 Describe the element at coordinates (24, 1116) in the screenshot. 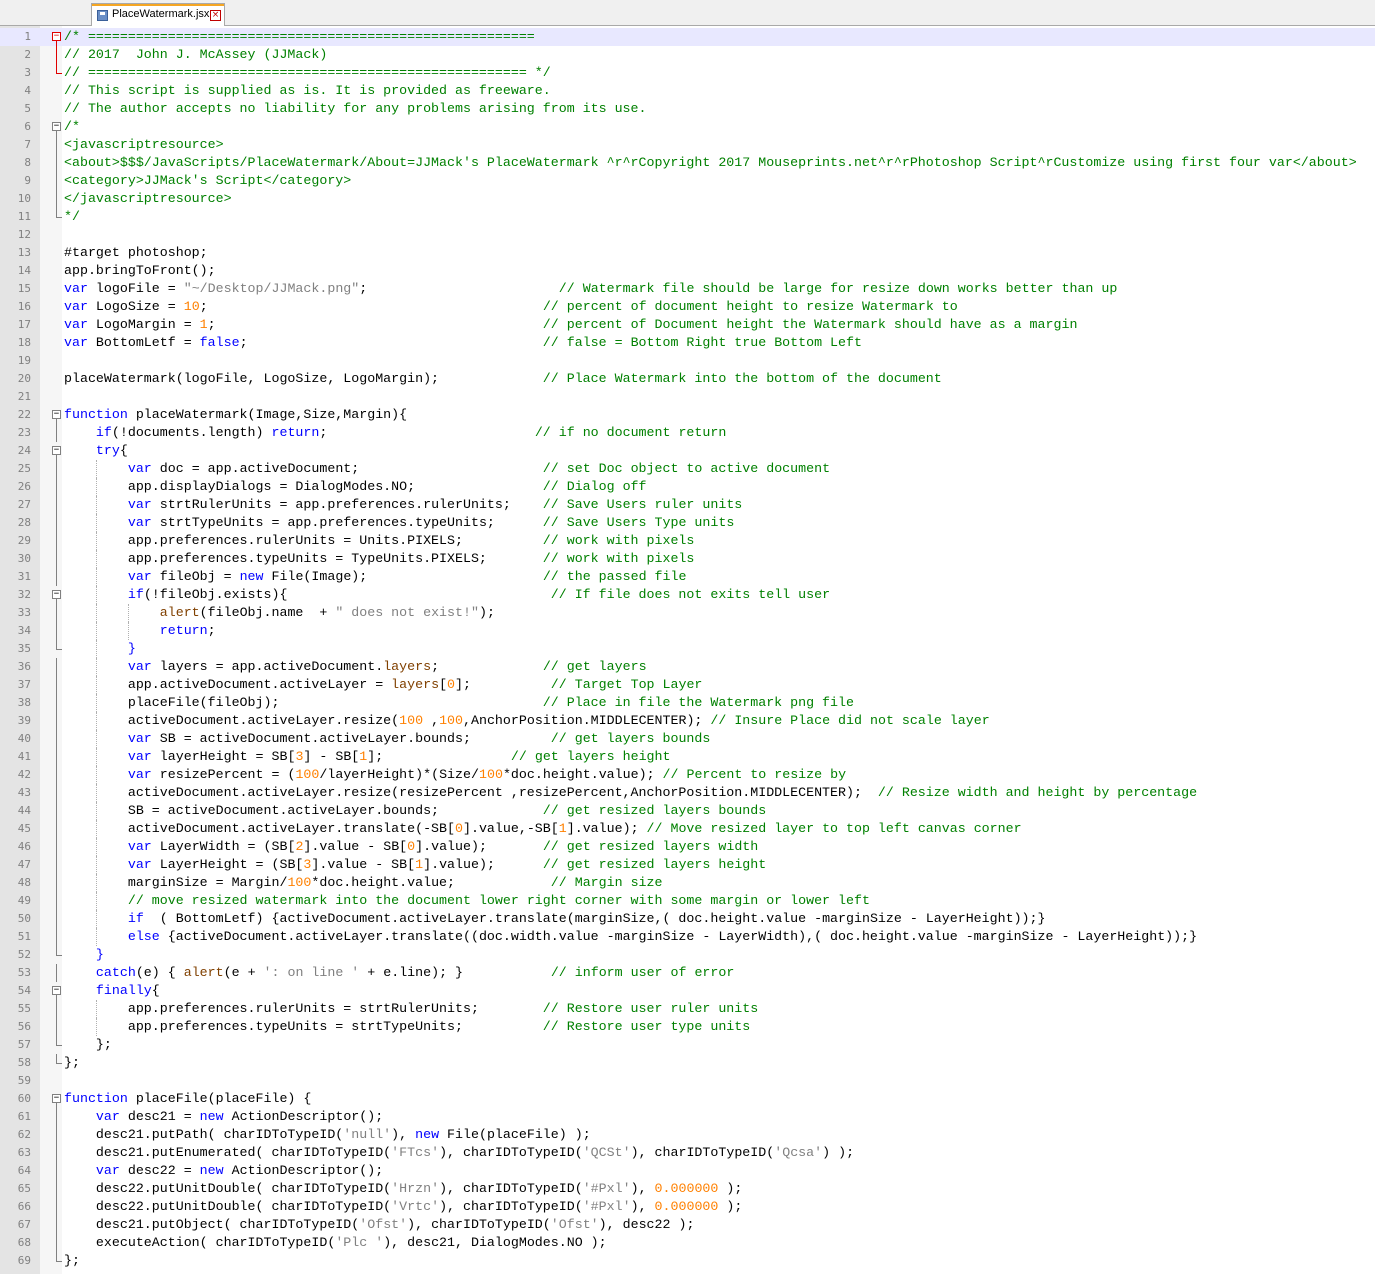

I see `line-number: 61` at that location.